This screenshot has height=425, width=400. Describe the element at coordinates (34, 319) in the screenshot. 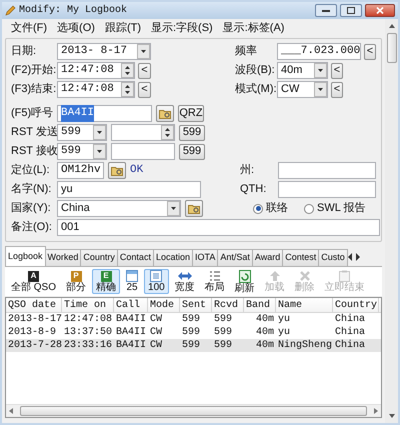

I see `table-cell-text: 2013-8-17` at that location.